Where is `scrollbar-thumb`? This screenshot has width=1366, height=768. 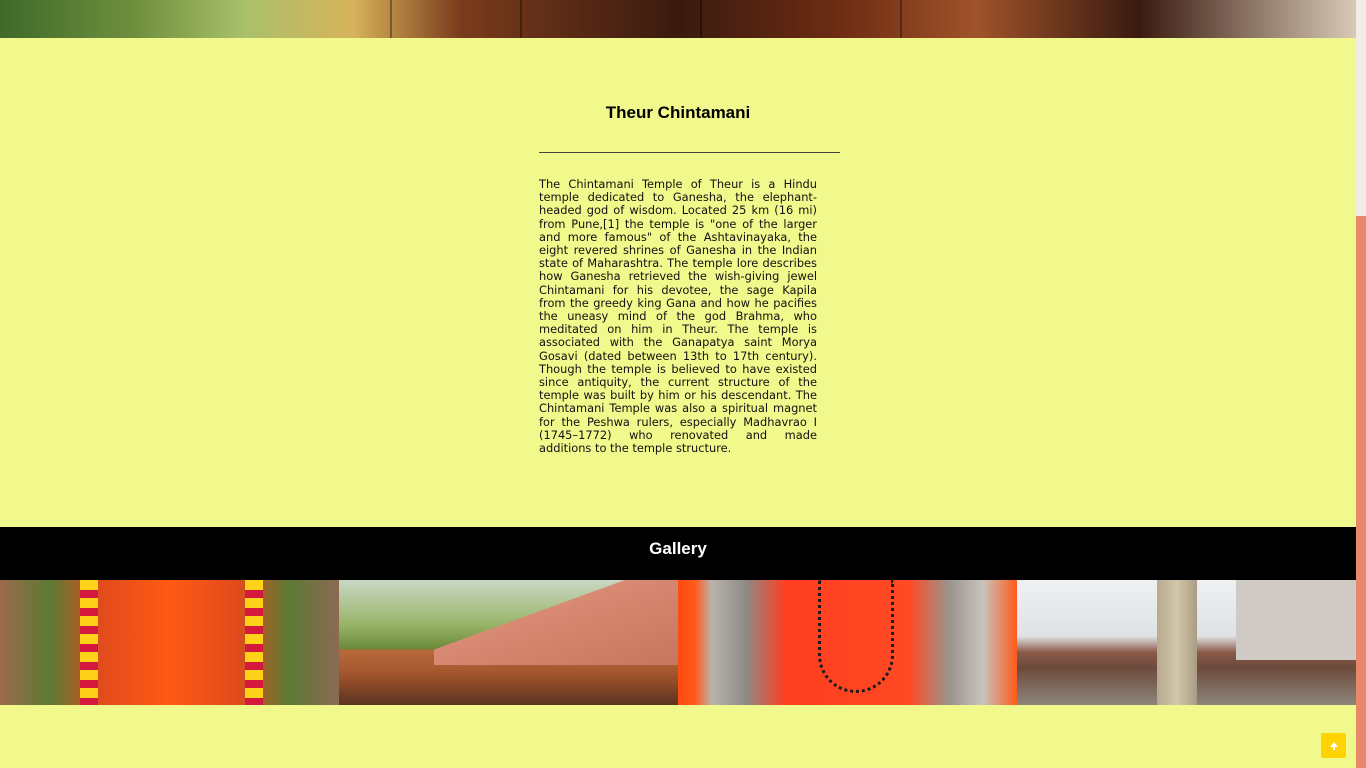 scrollbar-thumb is located at coordinates (1361, 492).